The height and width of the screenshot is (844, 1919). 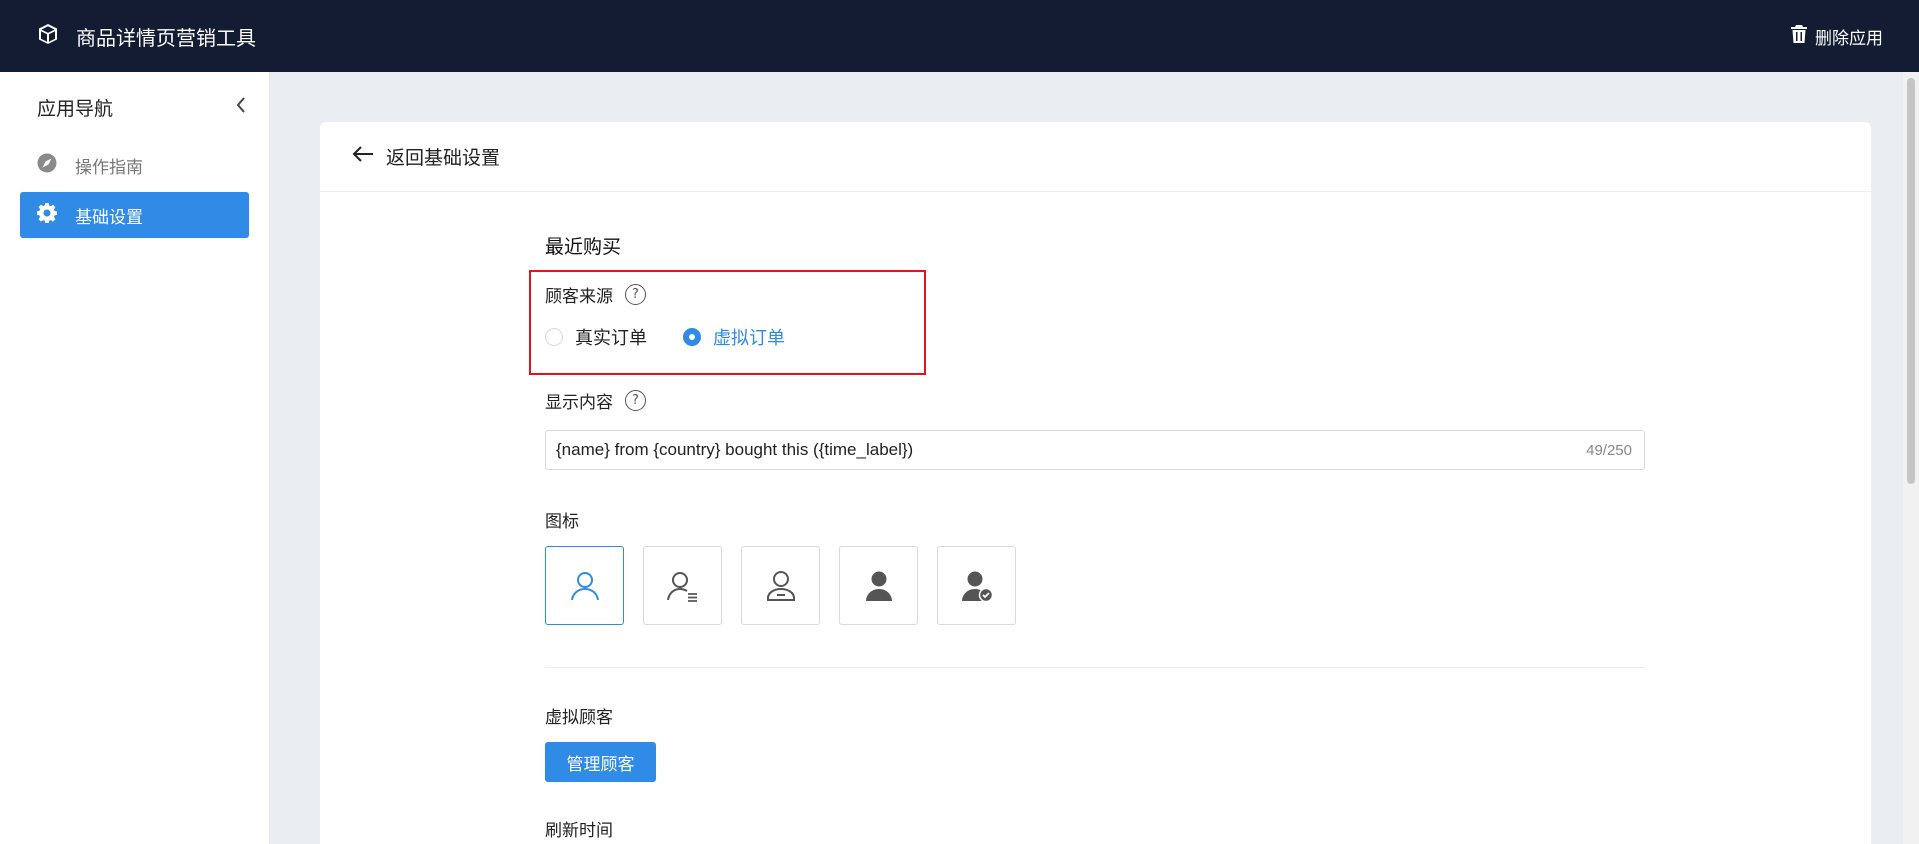 I want to click on icon-option-user-list, so click(x=682, y=585).